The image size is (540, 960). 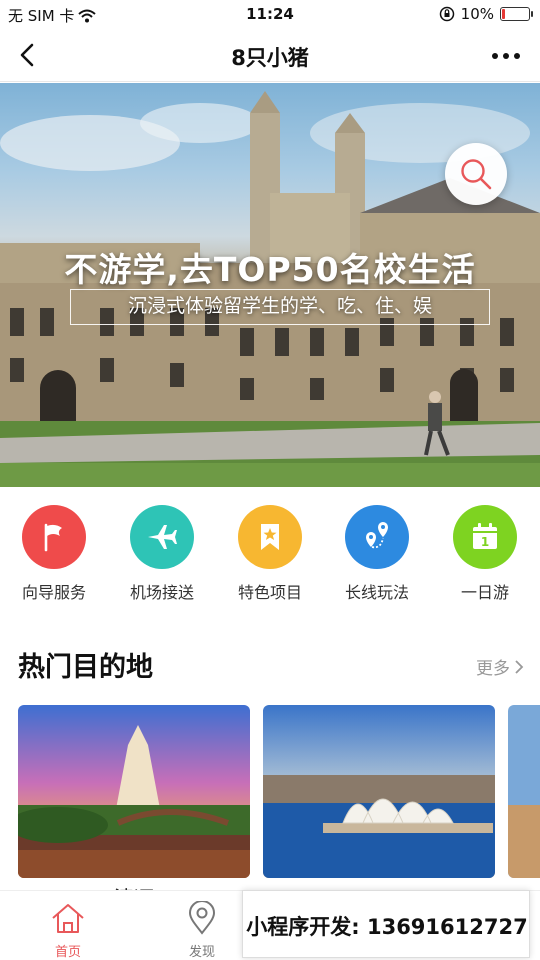 What do you see at coordinates (67, 952) in the screenshot?
I see `tab-home-label: 首页` at bounding box center [67, 952].